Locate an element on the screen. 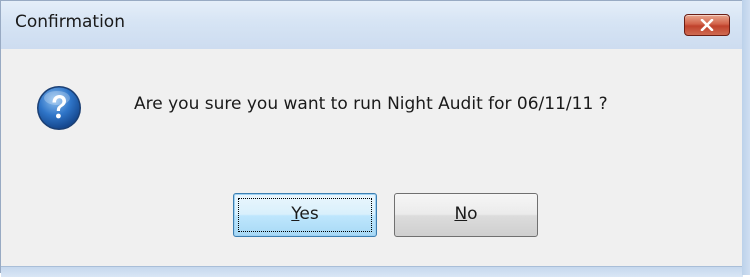  close-icon is located at coordinates (707, 25).